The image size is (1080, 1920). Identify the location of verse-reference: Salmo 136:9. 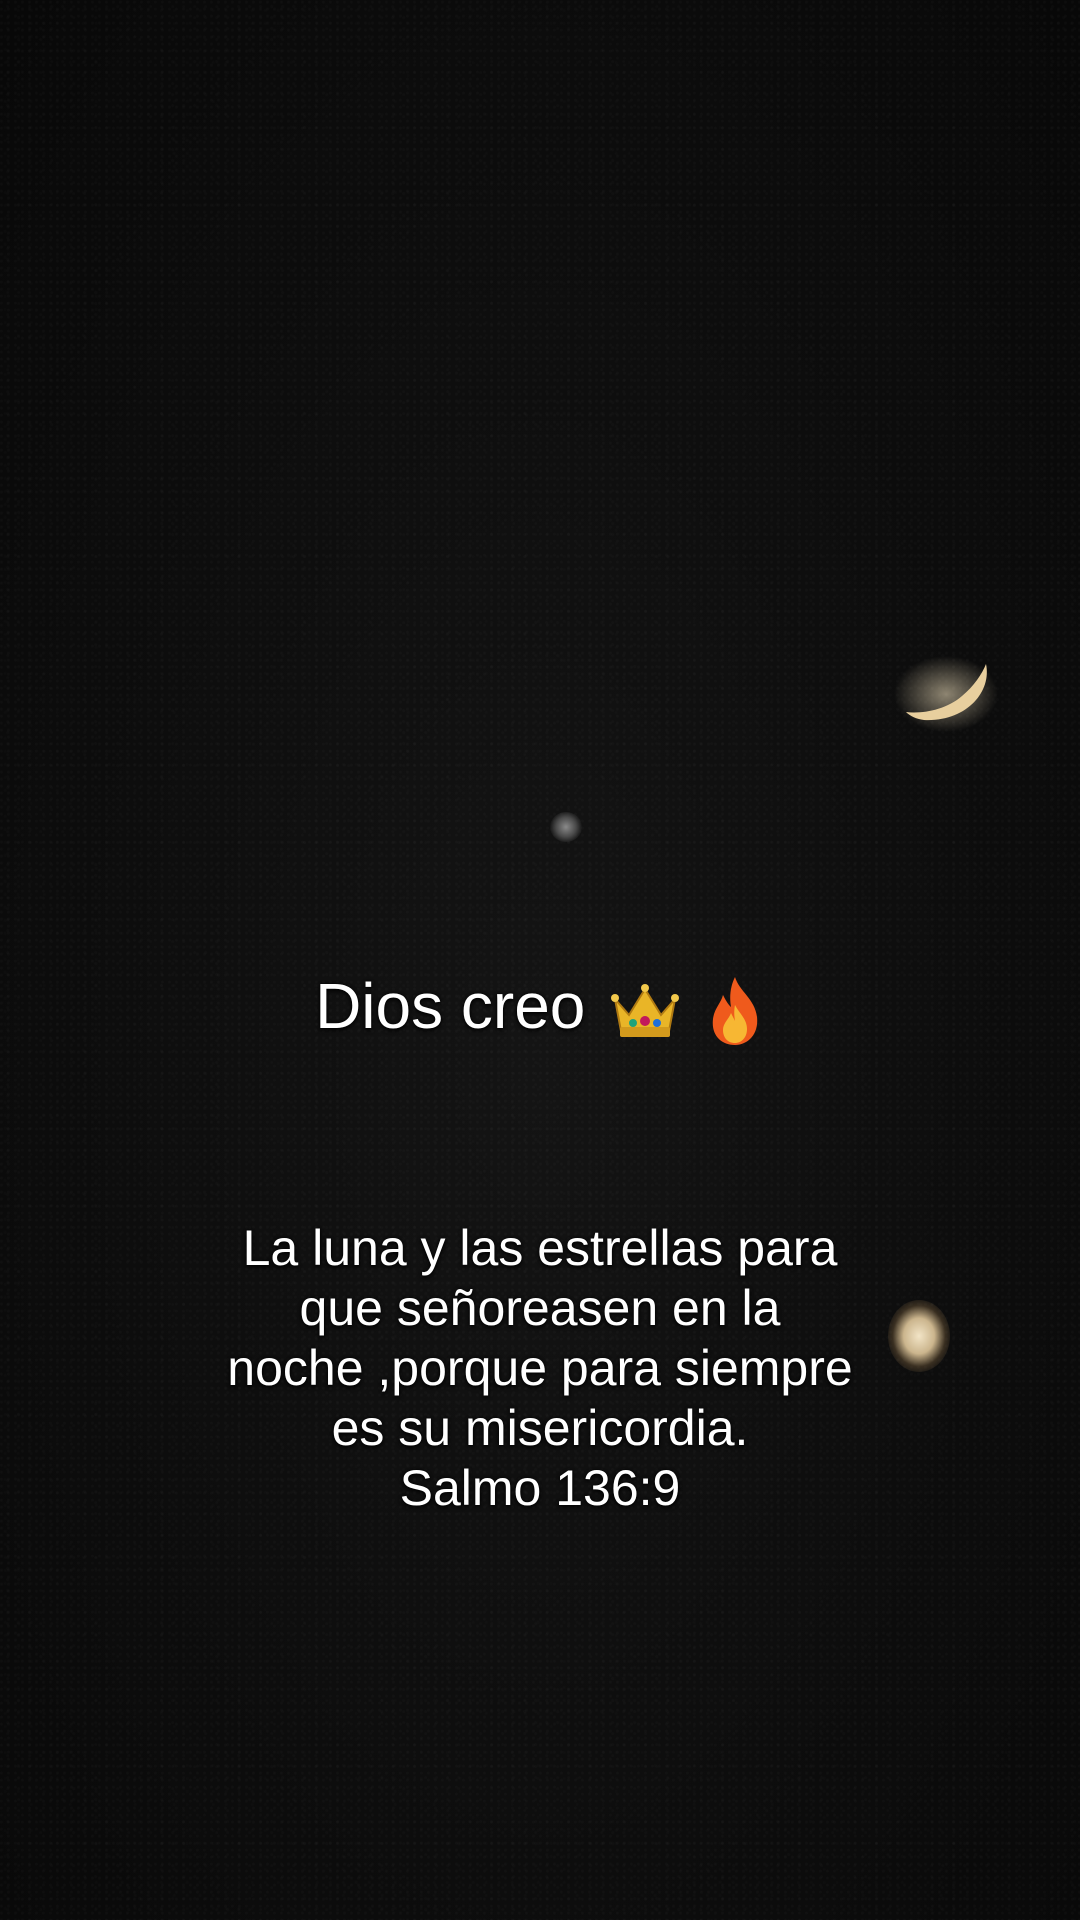
(540, 1488).